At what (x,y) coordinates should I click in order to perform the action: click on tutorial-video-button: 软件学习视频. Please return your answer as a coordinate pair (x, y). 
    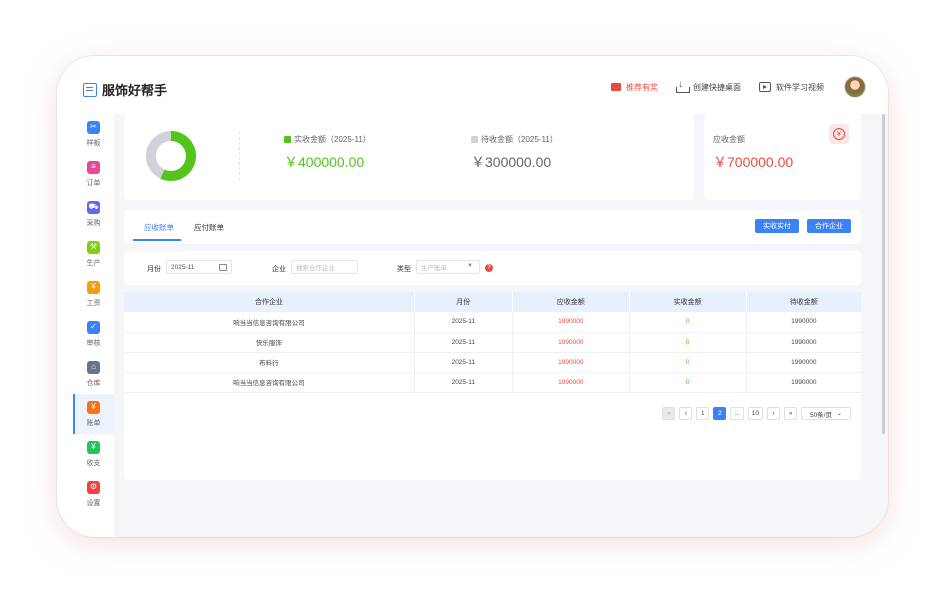
    Looking at the image, I should click on (791, 87).